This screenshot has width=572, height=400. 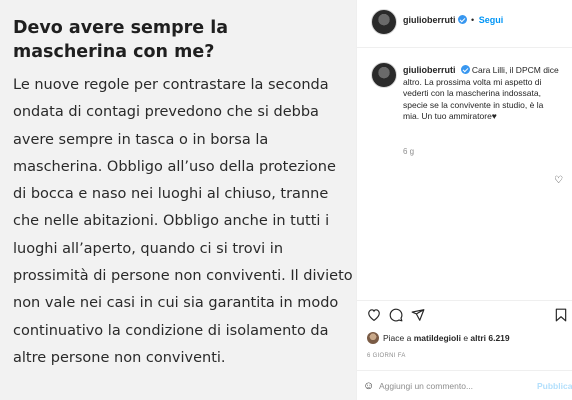 I want to click on avatar, so click(x=384, y=22).